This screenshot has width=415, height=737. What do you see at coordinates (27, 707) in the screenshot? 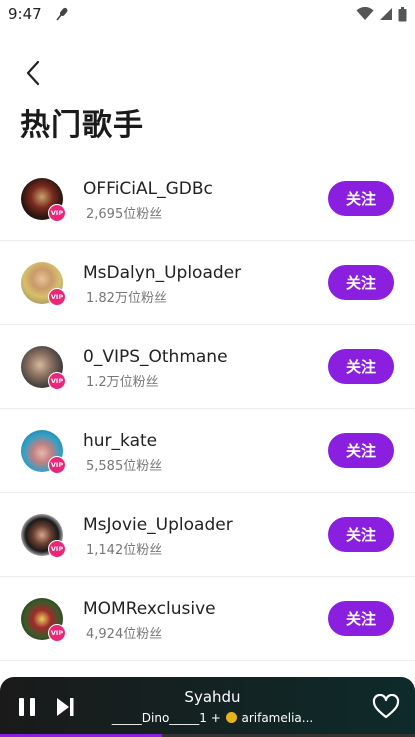
I see `pause-icon` at bounding box center [27, 707].